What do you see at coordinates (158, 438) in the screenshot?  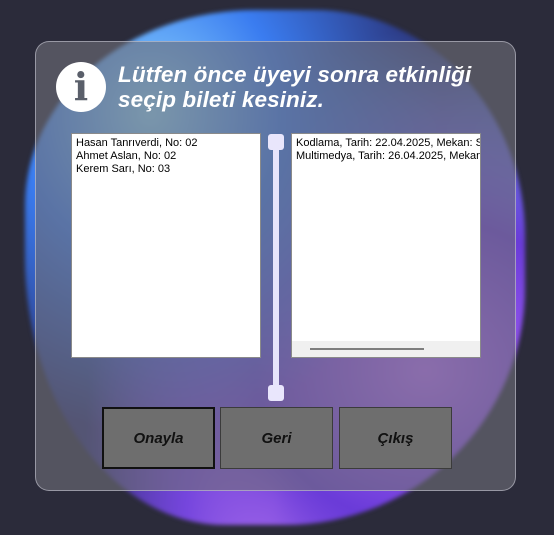 I see `confirm-button: Onayla` at bounding box center [158, 438].